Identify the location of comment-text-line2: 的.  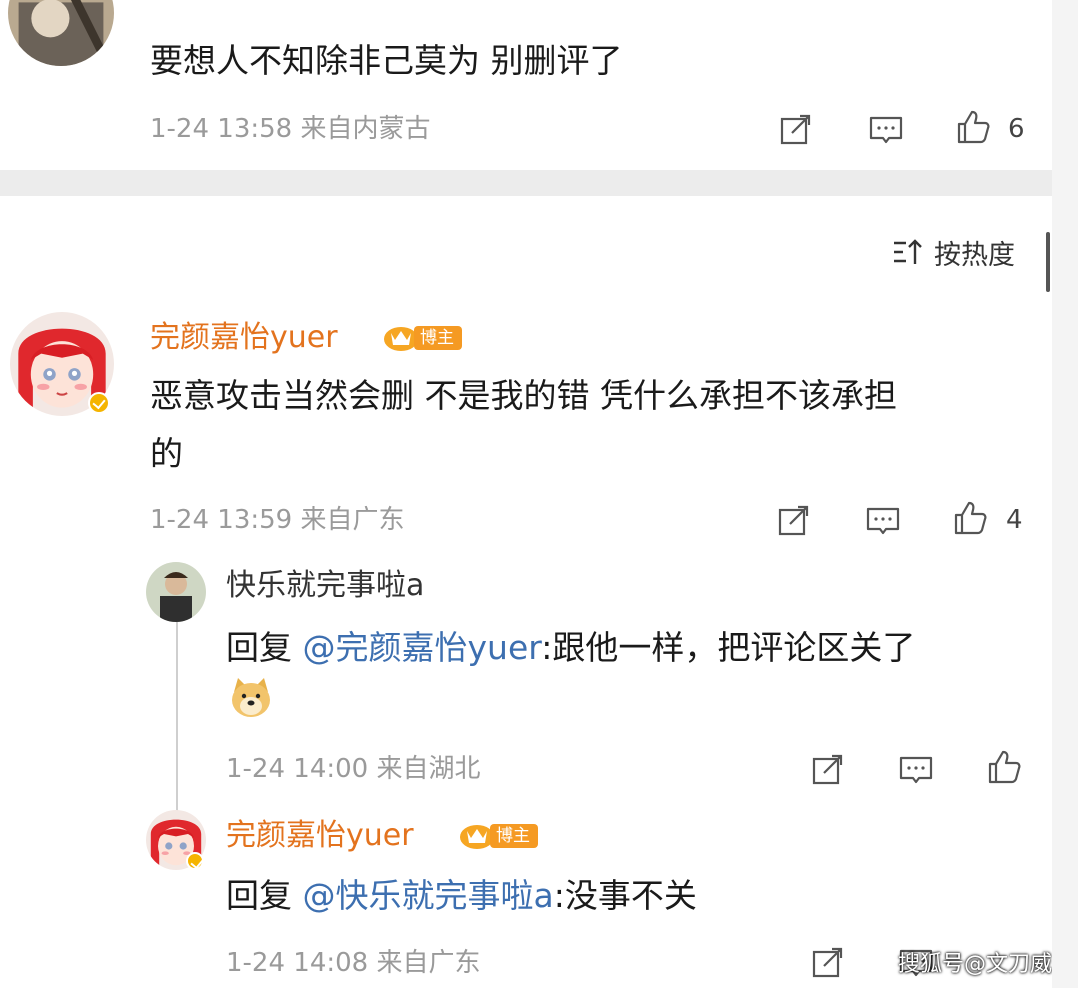
(166, 453).